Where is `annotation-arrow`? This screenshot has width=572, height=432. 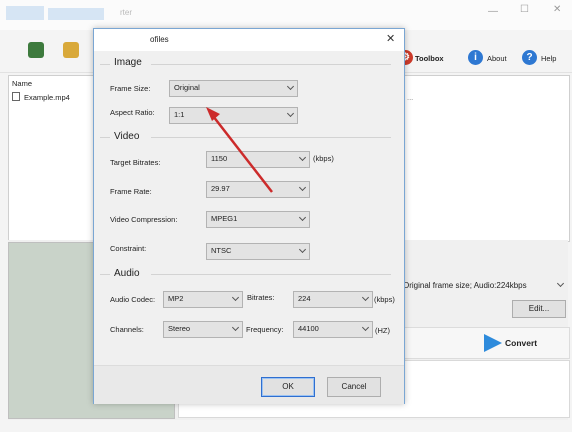
annotation-arrow is located at coordinates (239, 150).